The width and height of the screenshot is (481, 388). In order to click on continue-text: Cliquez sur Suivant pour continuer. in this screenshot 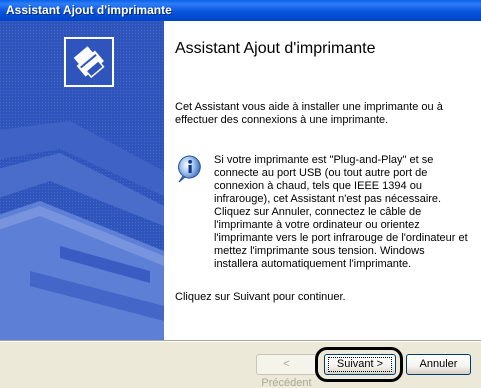, I will do `click(260, 297)`.